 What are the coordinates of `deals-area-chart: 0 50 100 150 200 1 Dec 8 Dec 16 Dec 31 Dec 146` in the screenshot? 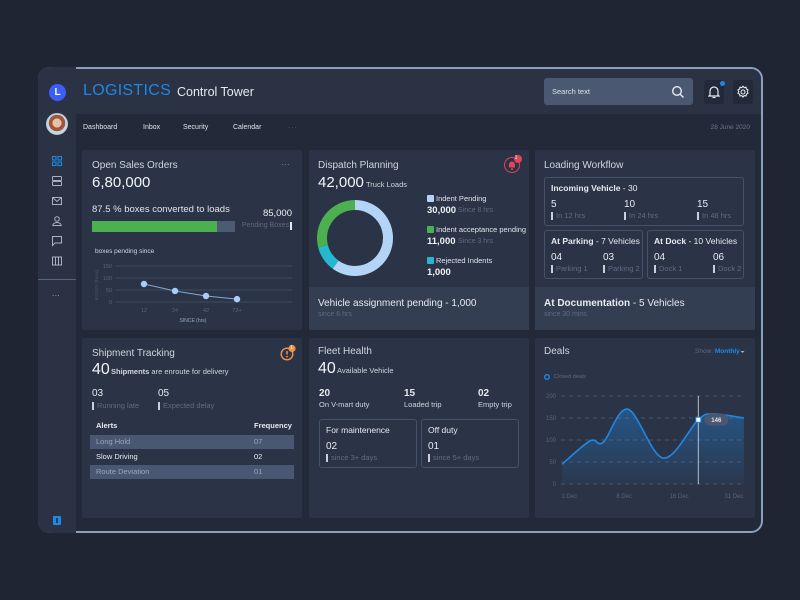 It's located at (645, 445).